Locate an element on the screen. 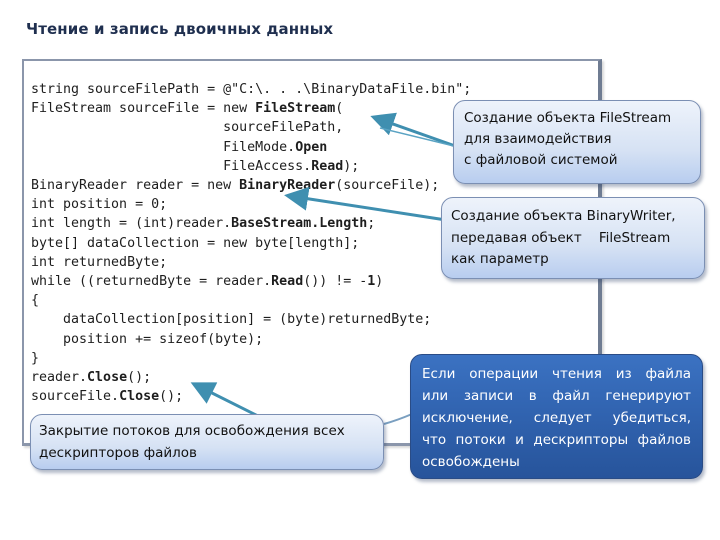 This screenshot has height=540, width=720. code-text: int position = 0; is located at coordinates (99, 205).